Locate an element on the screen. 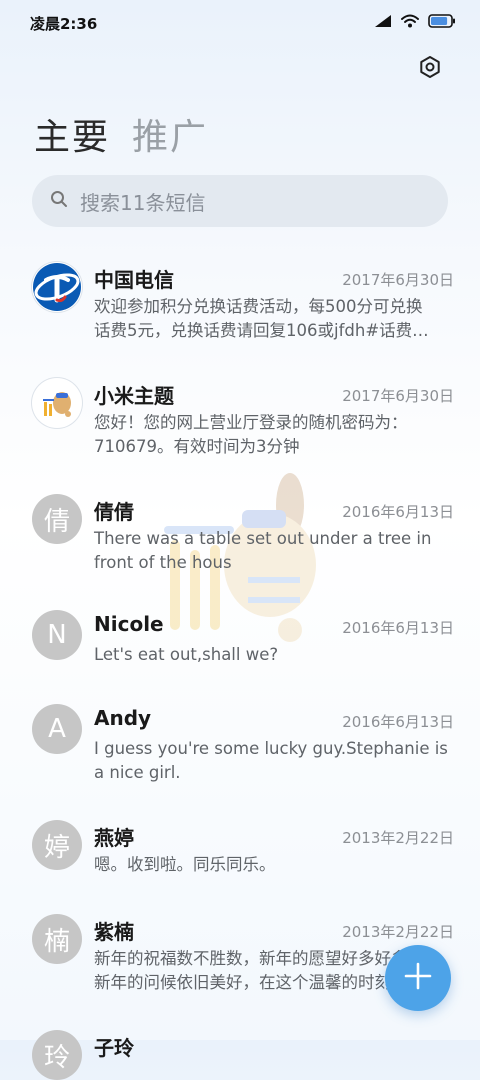 Image resolution: width=480 pixels, height=1080 pixels. contact-name: 小米主题 is located at coordinates (134, 396).